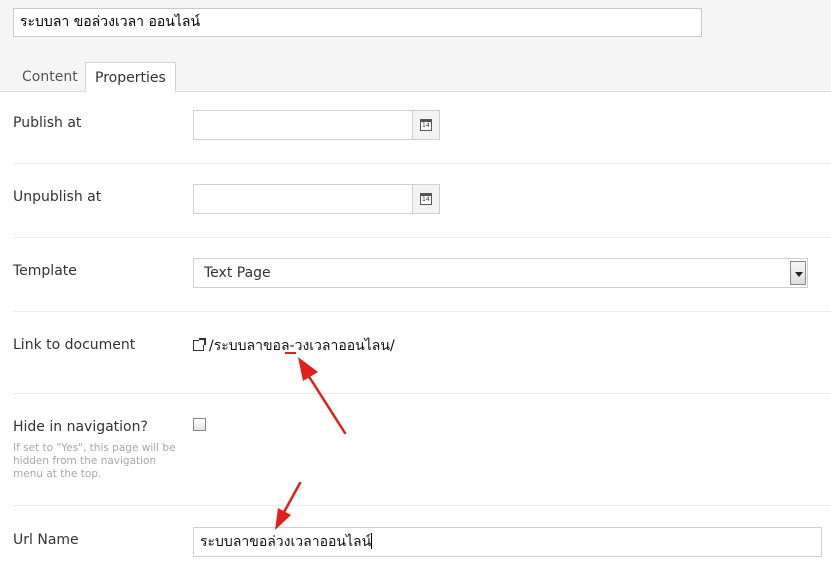 This screenshot has height=567, width=831. I want to click on publish-at-label: Publish at, so click(47, 123).